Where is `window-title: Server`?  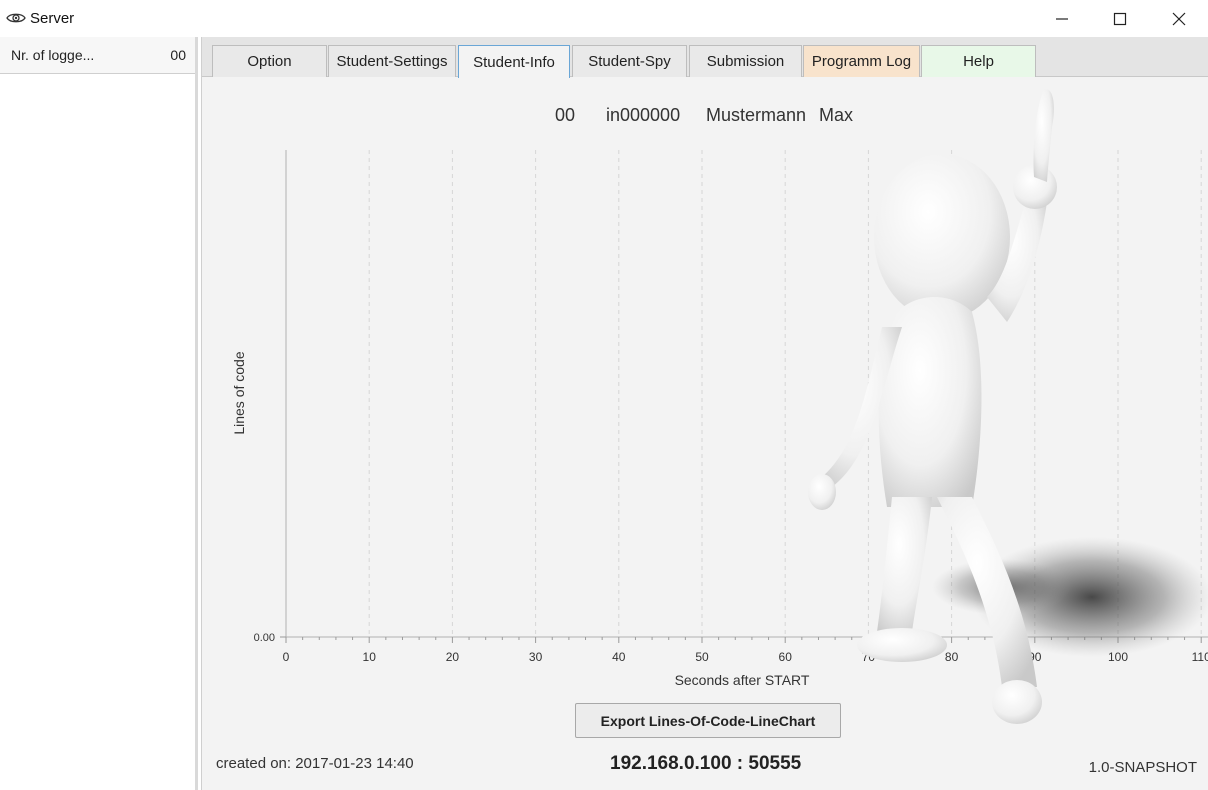 window-title: Server is located at coordinates (52, 18).